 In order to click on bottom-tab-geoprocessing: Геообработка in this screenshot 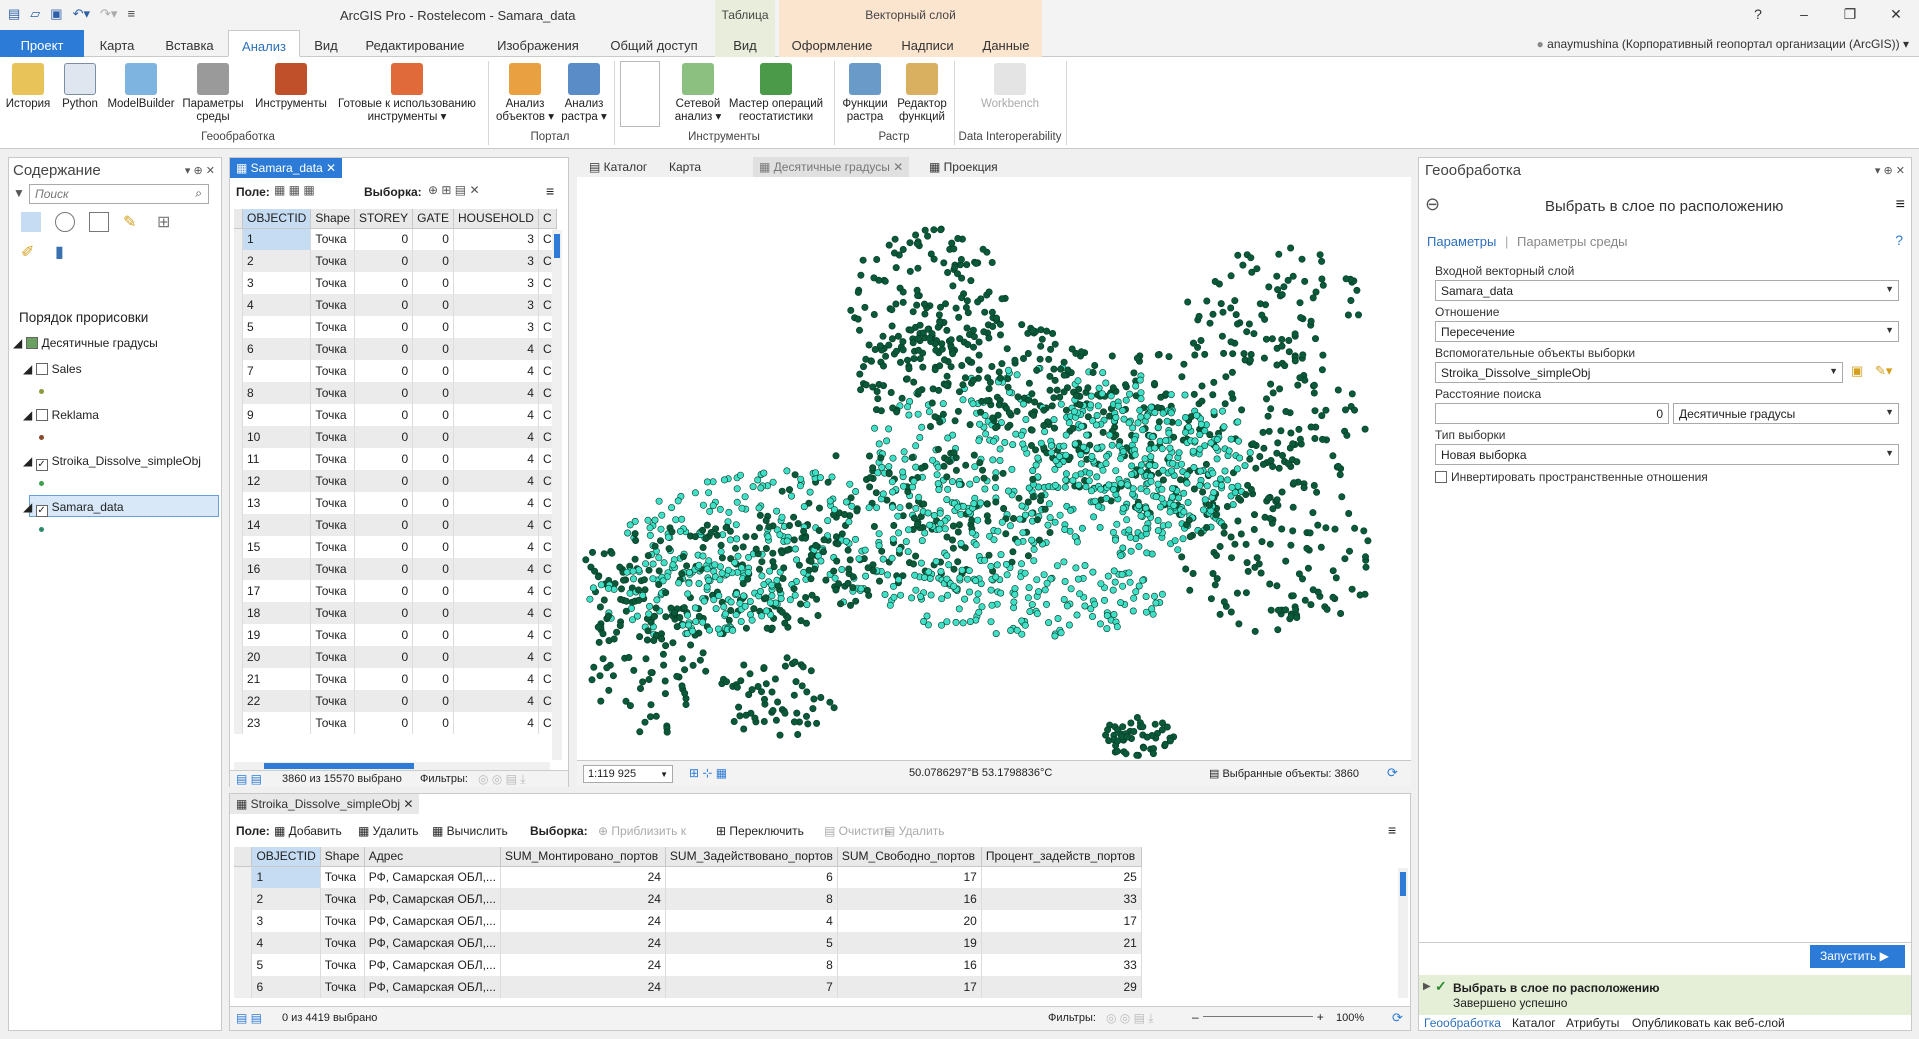, I will do `click(1462, 1023)`.